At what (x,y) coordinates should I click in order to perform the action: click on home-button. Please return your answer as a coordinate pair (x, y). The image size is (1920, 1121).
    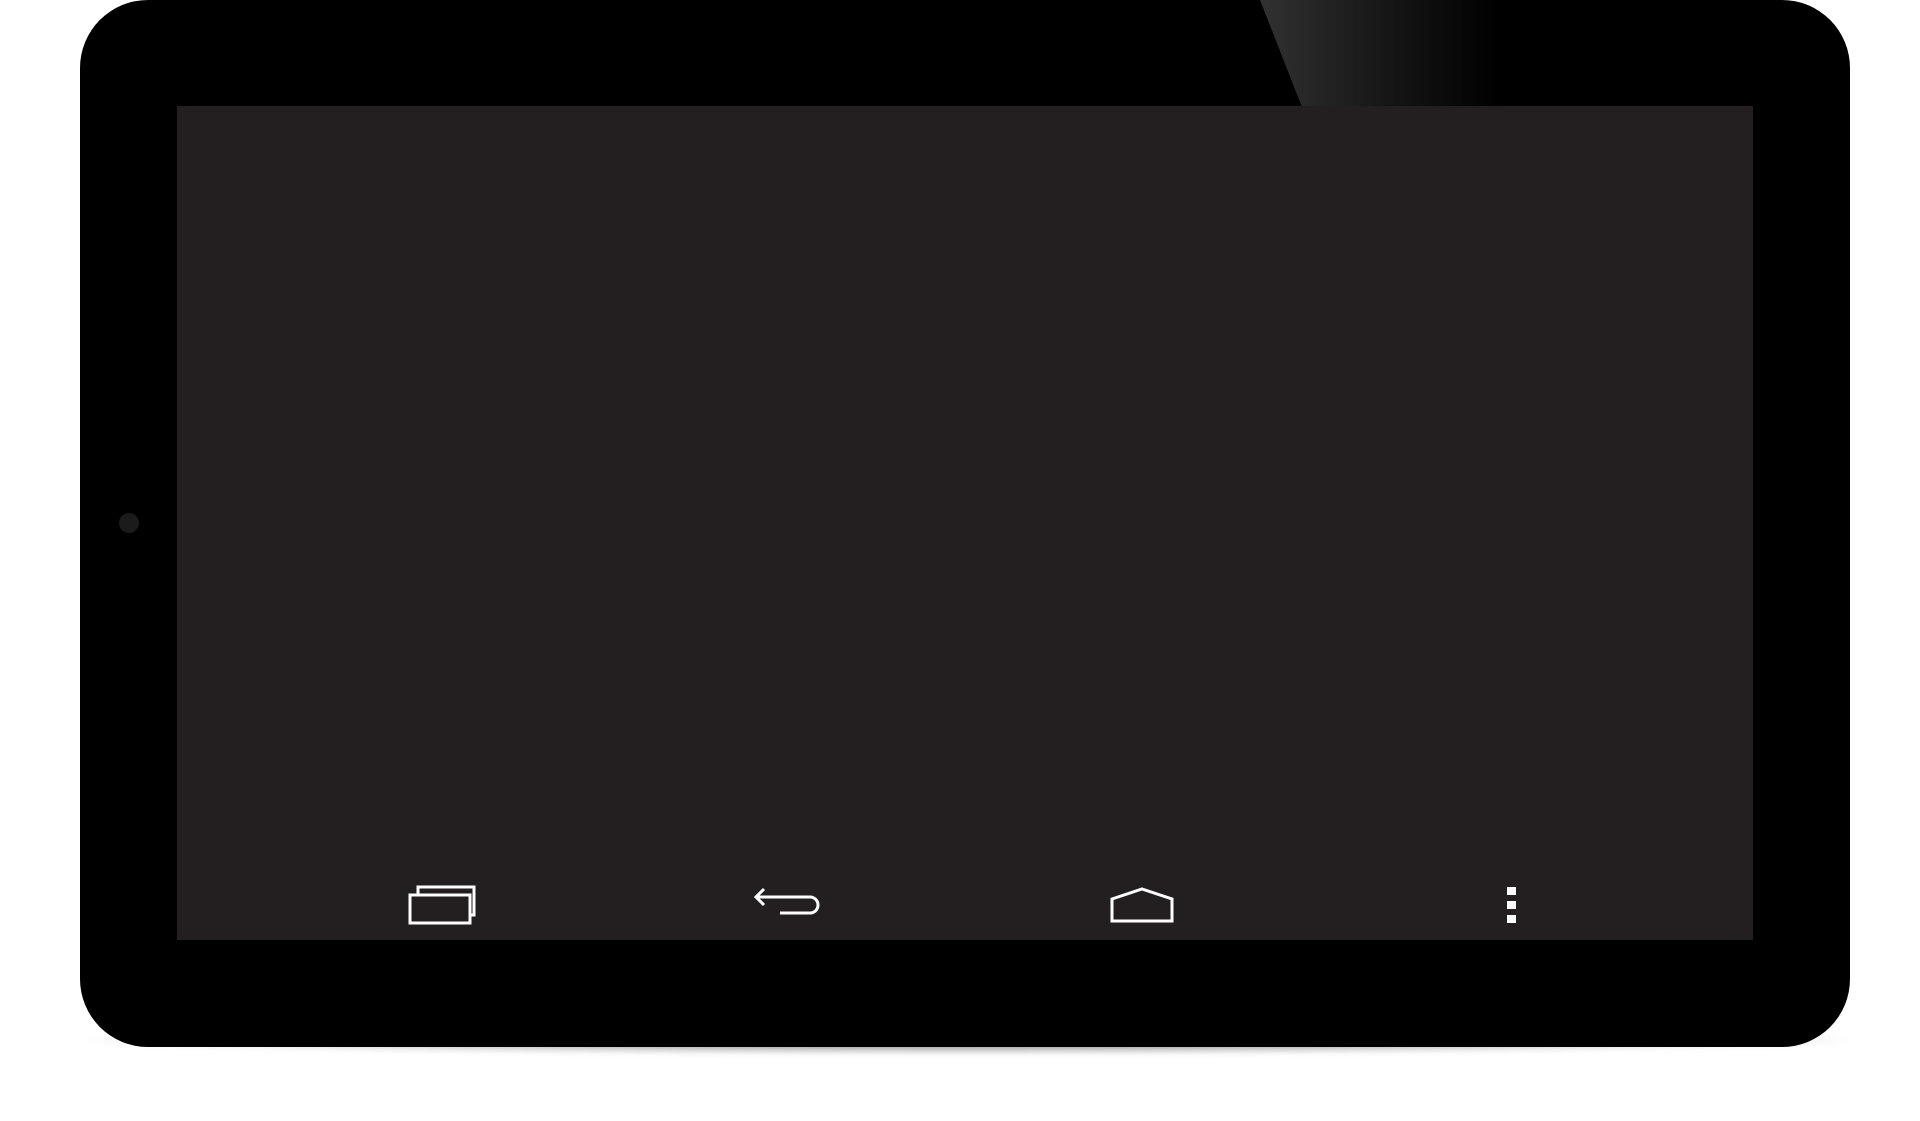
    Looking at the image, I should click on (1142, 905).